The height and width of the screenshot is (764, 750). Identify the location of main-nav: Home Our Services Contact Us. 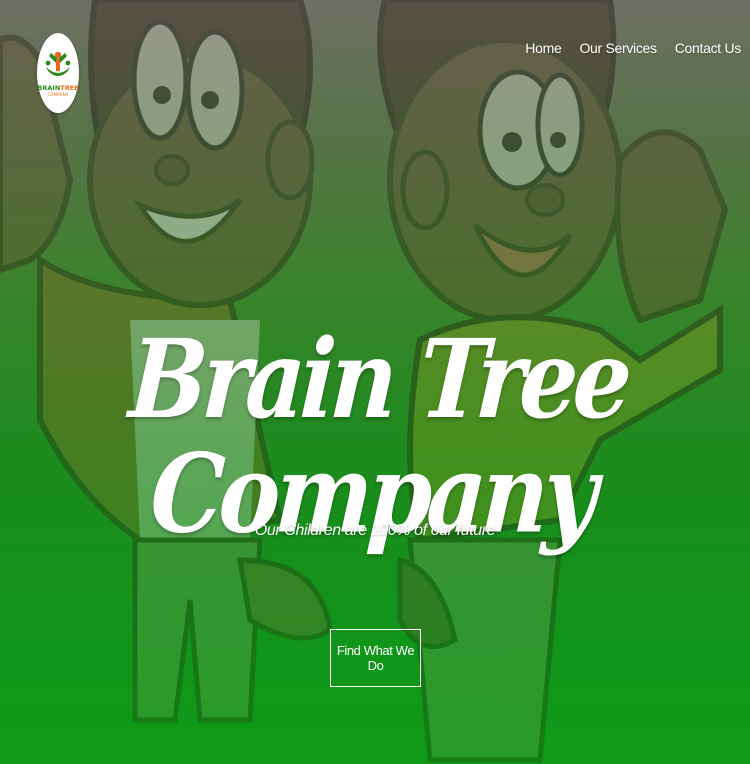
(633, 48).